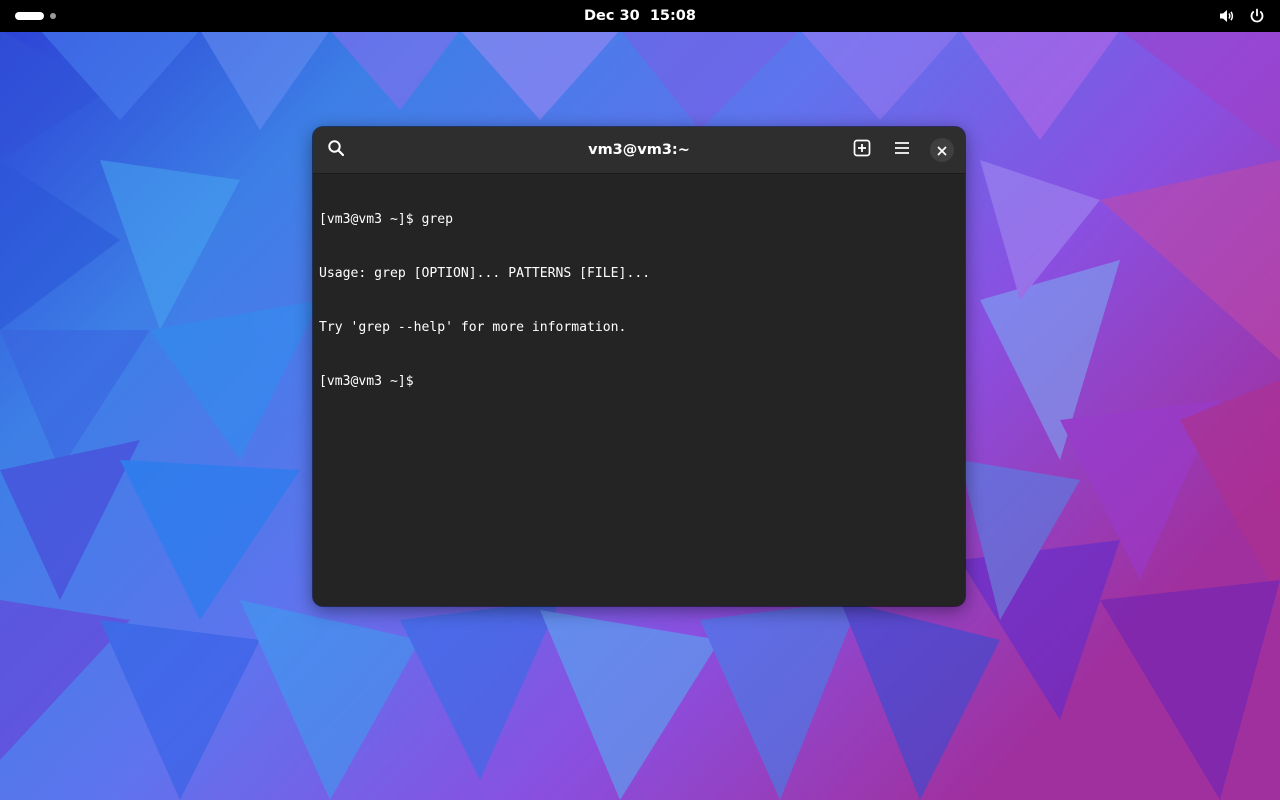  I want to click on top-bar: Dec 30 15:08, so click(640, 16).